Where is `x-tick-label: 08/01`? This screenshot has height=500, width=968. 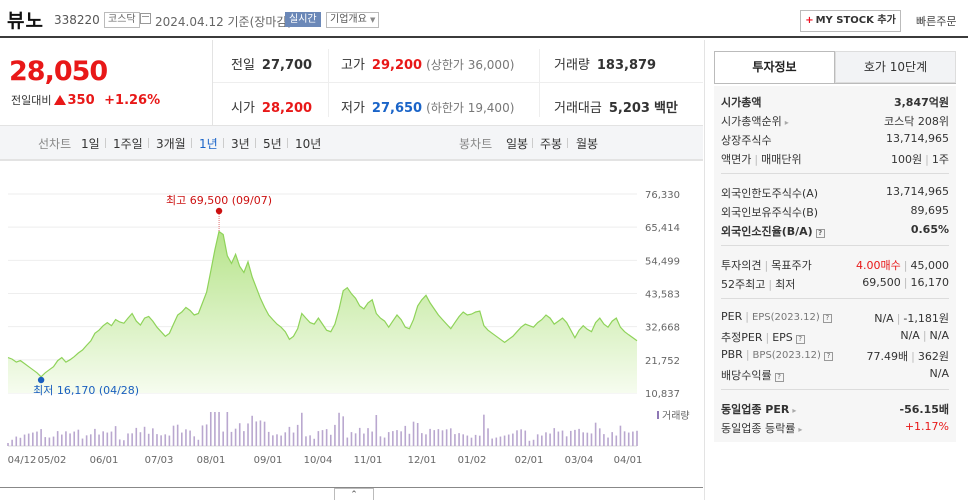
x-tick-label: 08/01 is located at coordinates (211, 460).